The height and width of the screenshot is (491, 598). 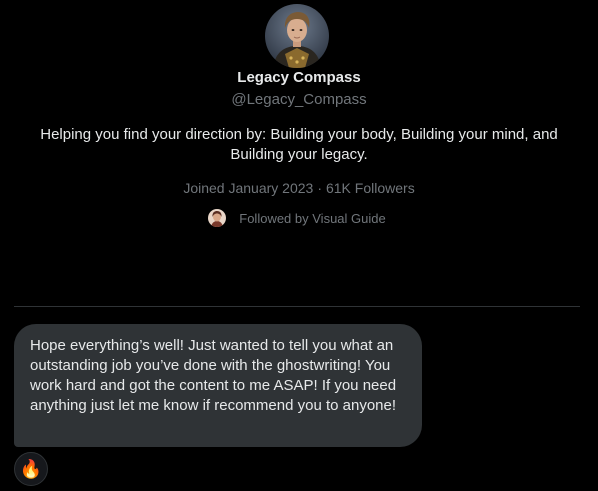 I want to click on follower-avatar-image, so click(x=217, y=218).